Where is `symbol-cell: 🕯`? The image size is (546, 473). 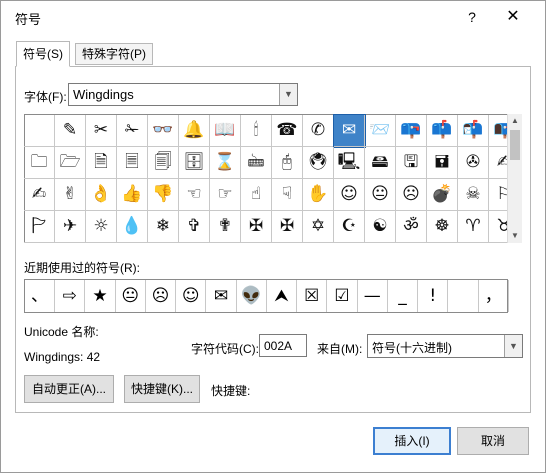 symbol-cell: 🕯 is located at coordinates (256, 131).